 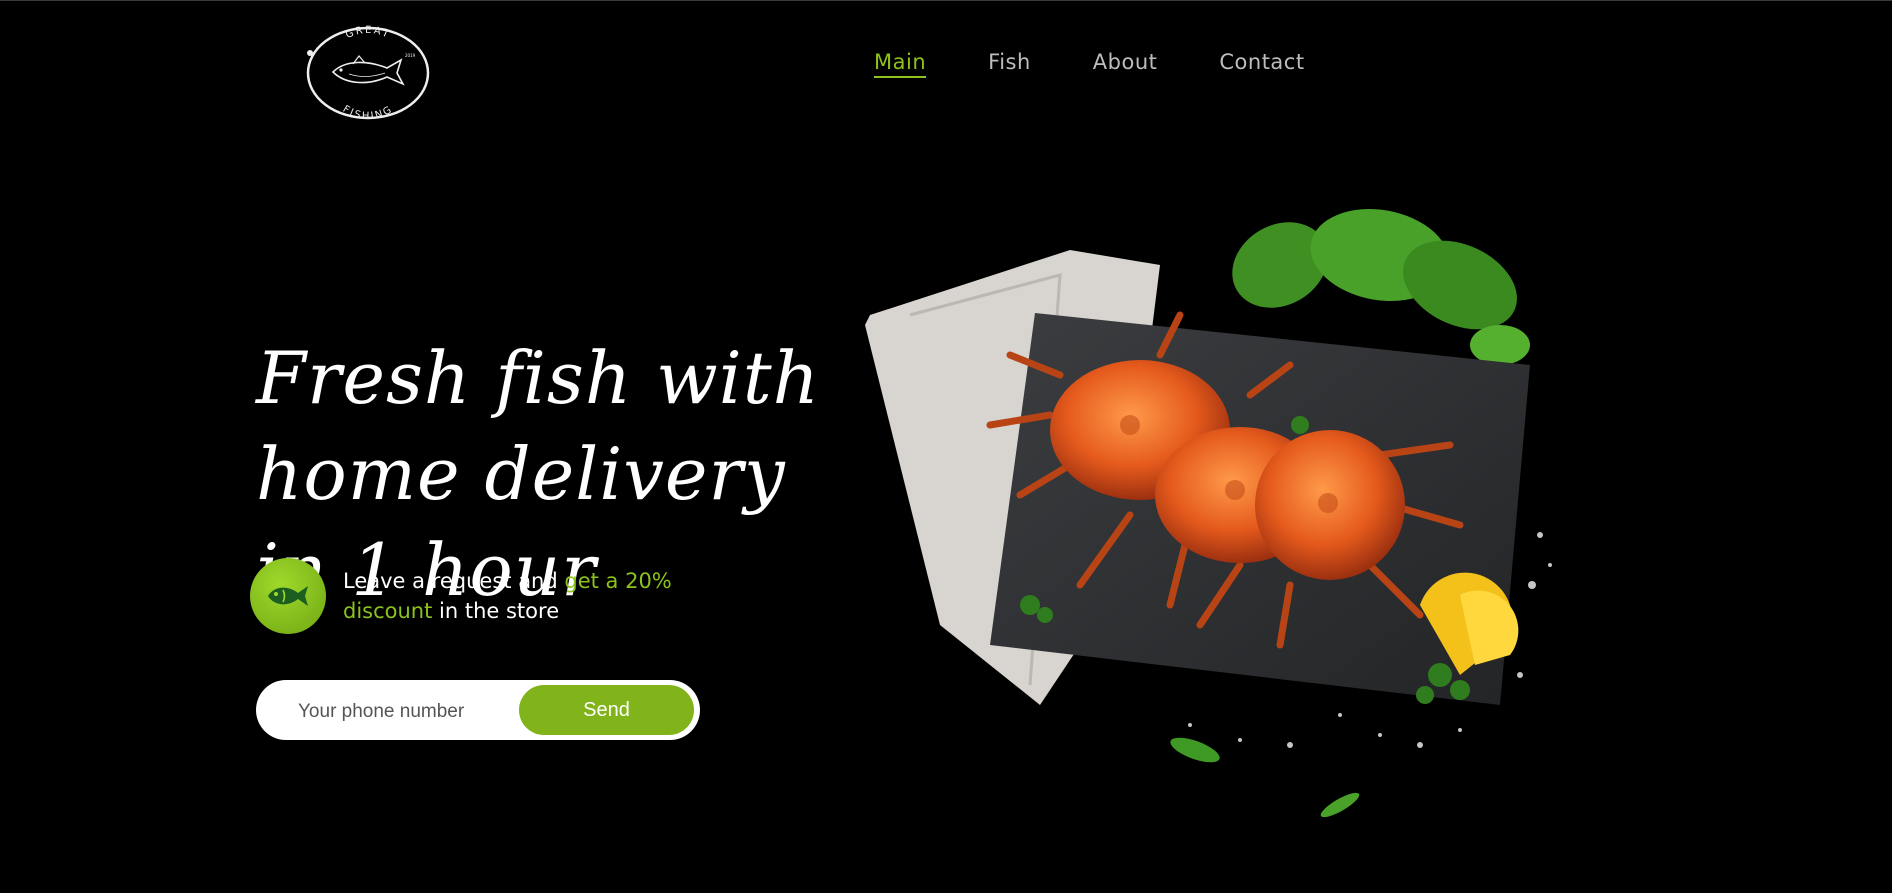 What do you see at coordinates (900, 64) in the screenshot?
I see `nav-main: Main` at bounding box center [900, 64].